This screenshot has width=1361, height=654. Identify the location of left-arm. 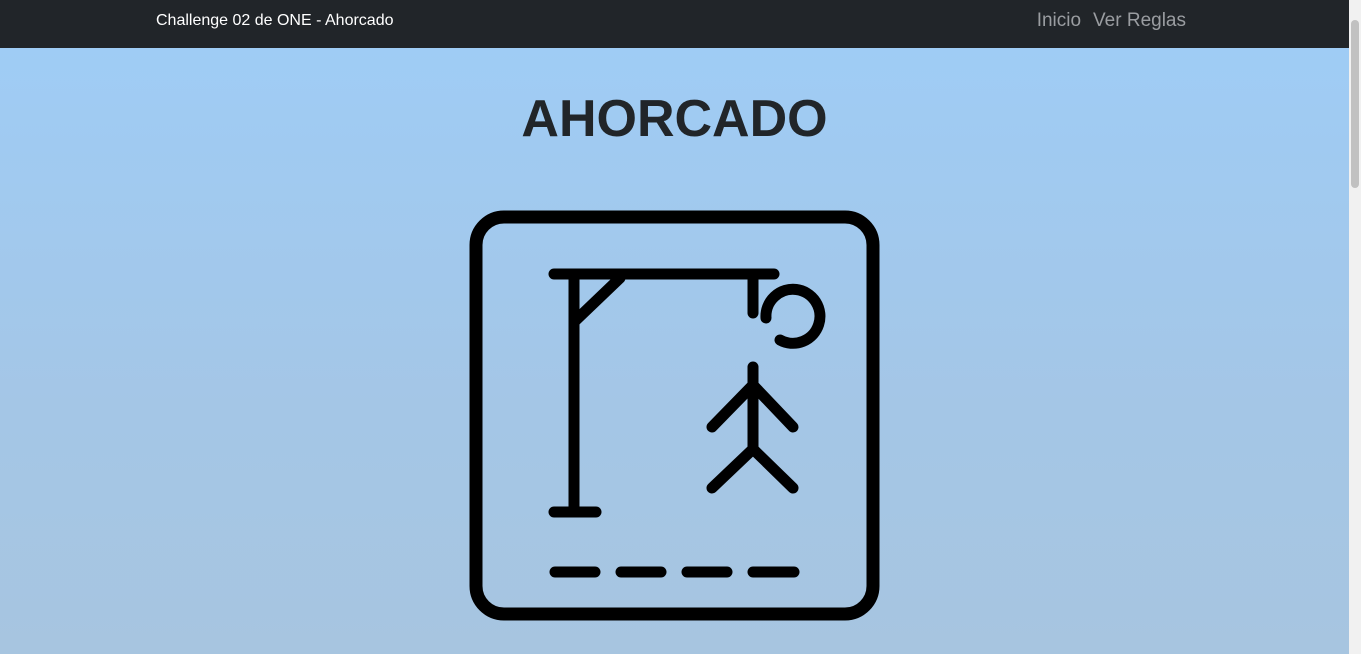
(732, 406).